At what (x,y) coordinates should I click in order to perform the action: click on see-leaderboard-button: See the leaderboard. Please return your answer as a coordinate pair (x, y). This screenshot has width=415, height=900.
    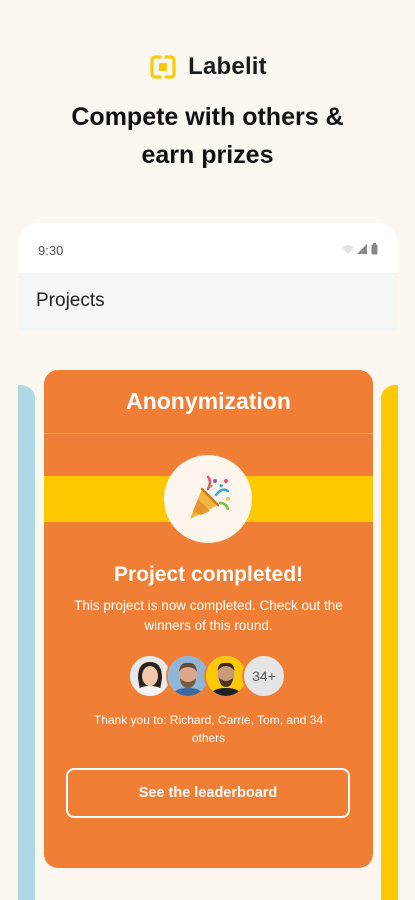
    Looking at the image, I should click on (208, 793).